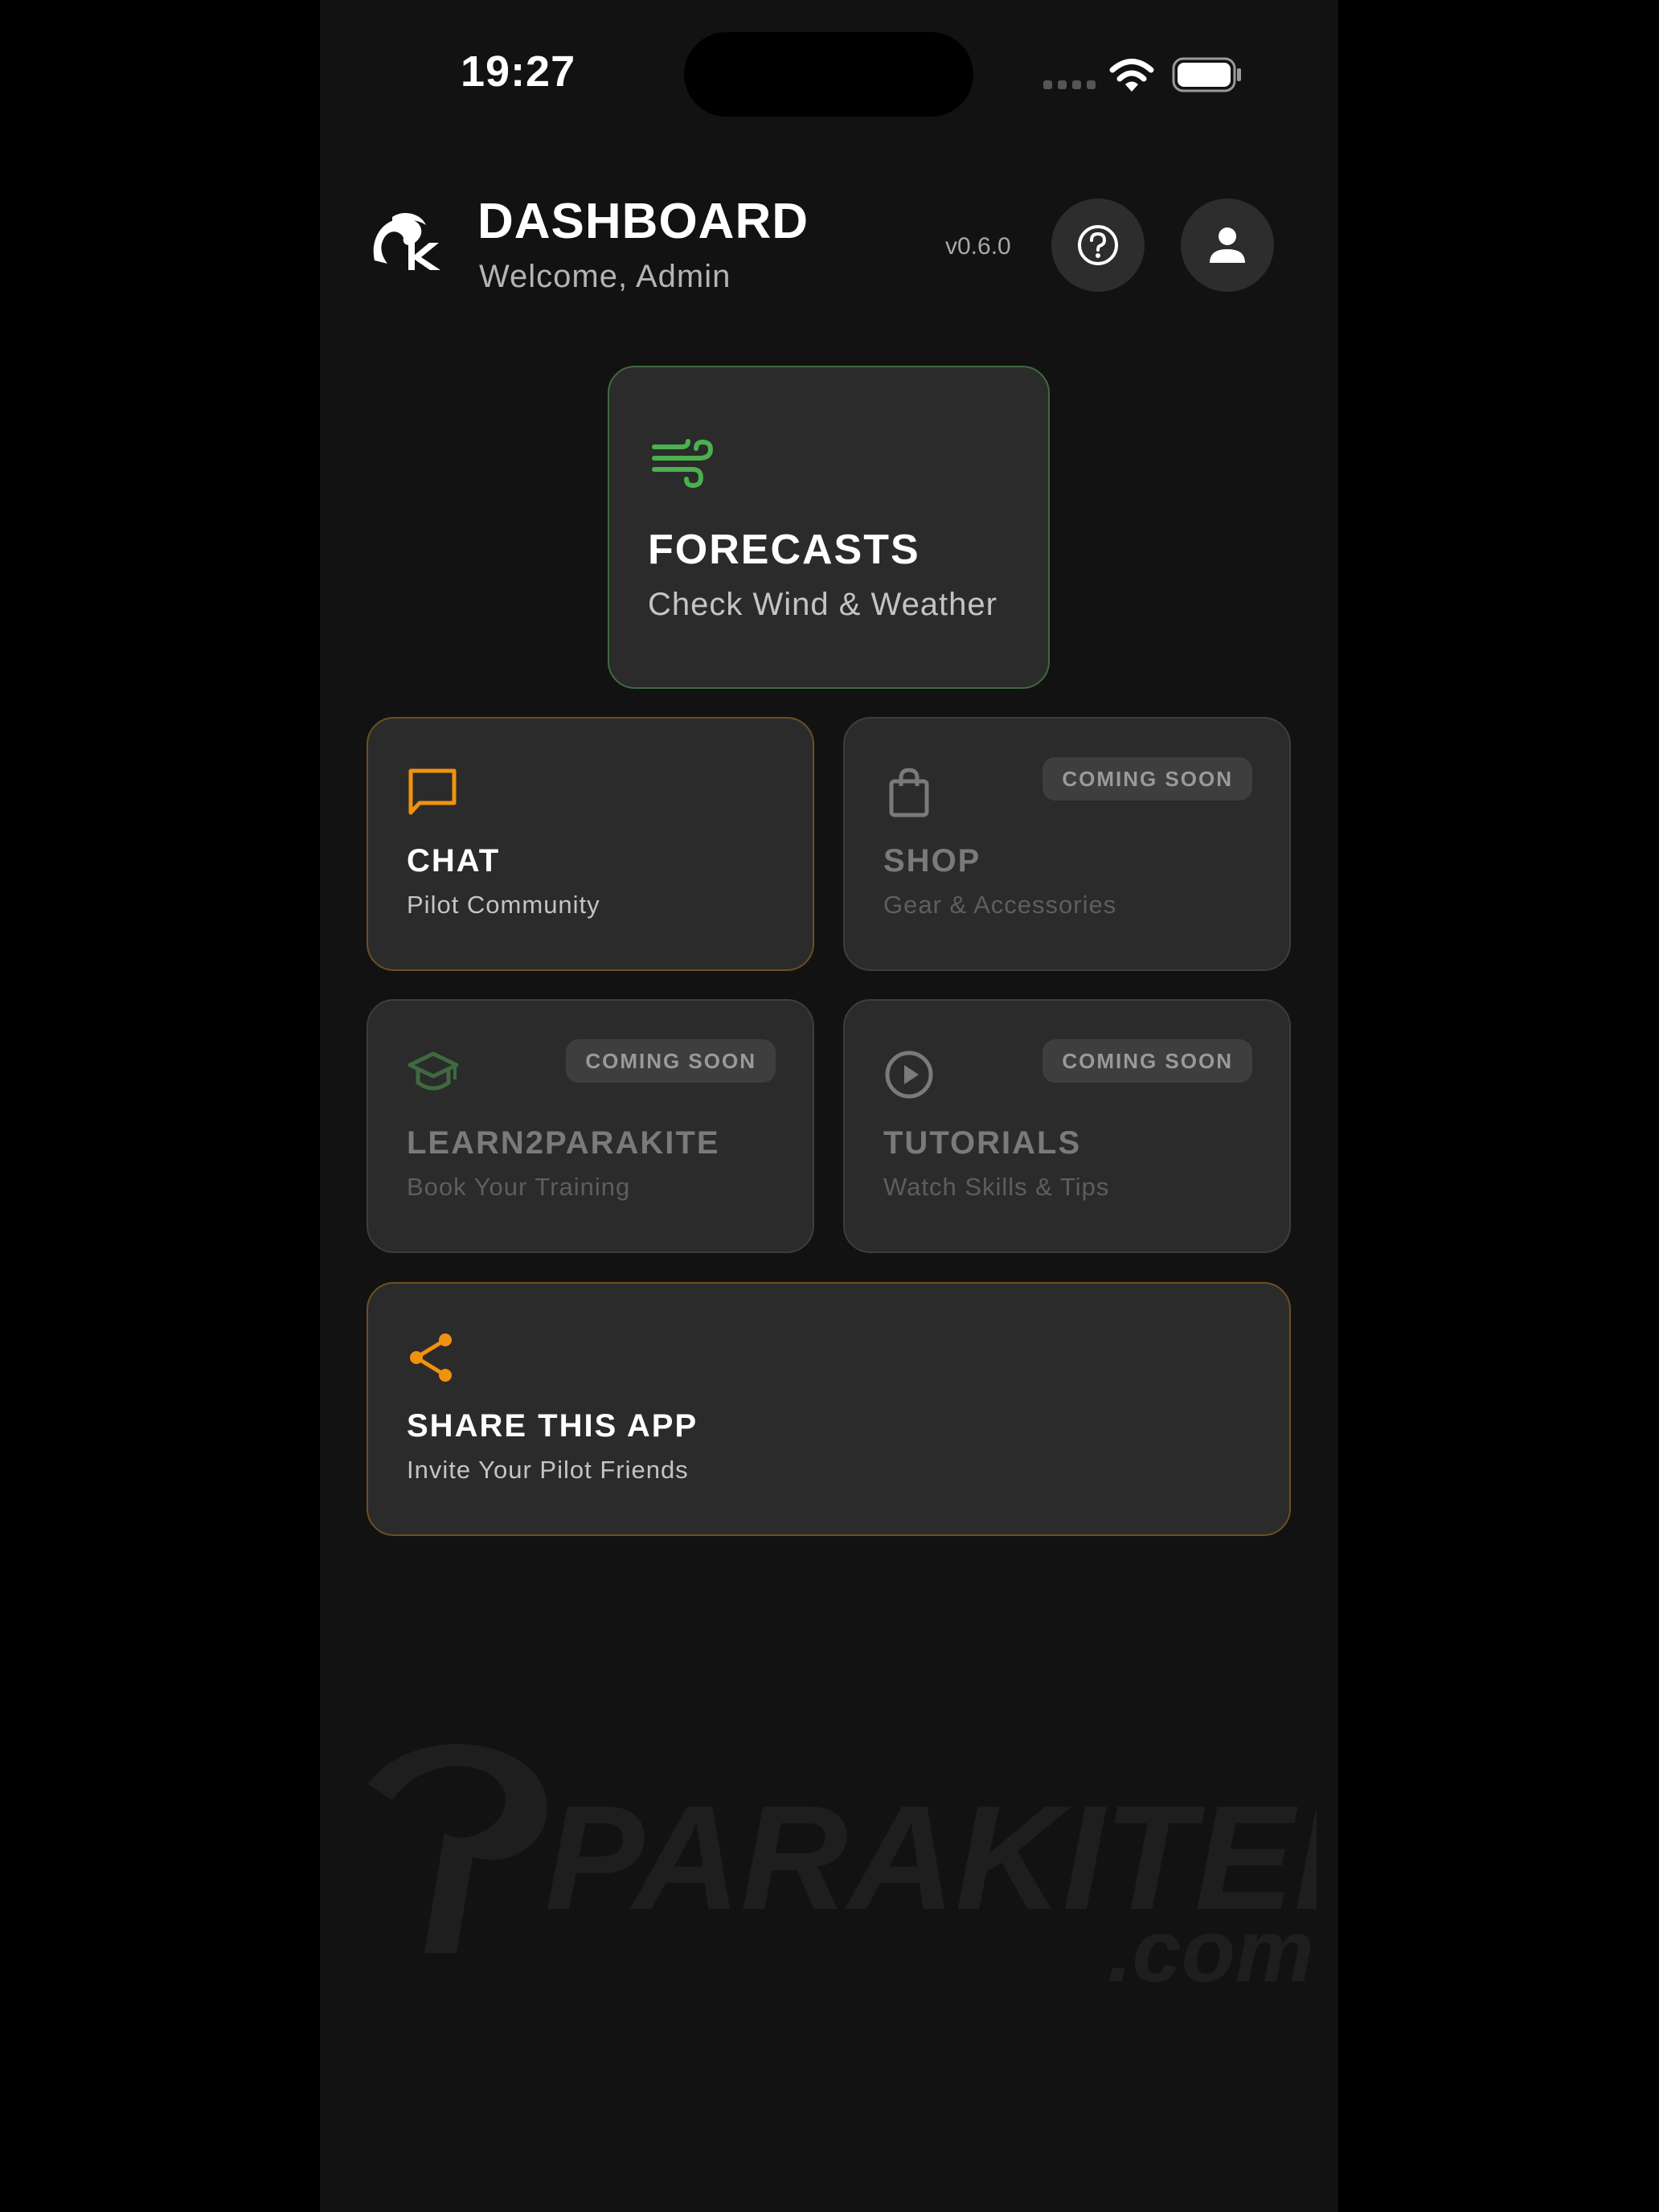  What do you see at coordinates (828, 74) in the screenshot?
I see `dynamic-island` at bounding box center [828, 74].